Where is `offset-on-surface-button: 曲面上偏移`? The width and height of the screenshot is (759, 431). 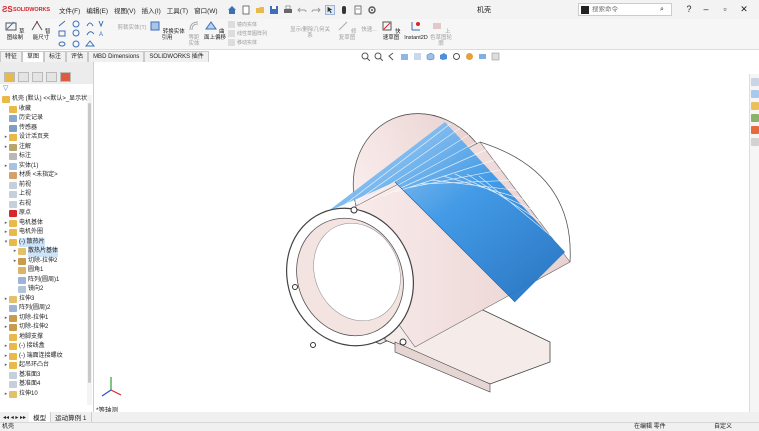 offset-on-surface-button: 曲面上偏移 is located at coordinates (215, 30).